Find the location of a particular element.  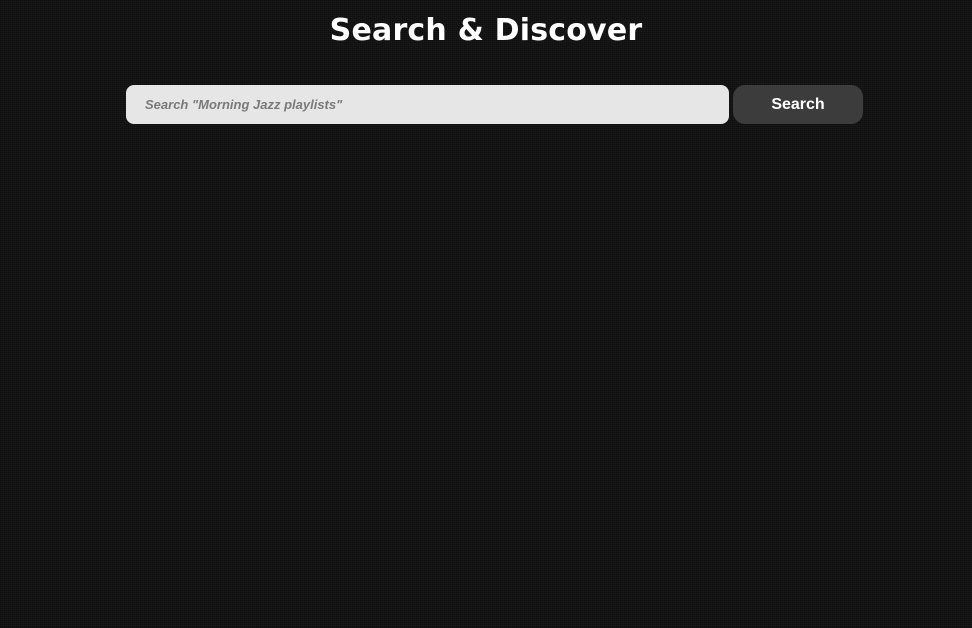

search-bar: Search is located at coordinates (494, 104).